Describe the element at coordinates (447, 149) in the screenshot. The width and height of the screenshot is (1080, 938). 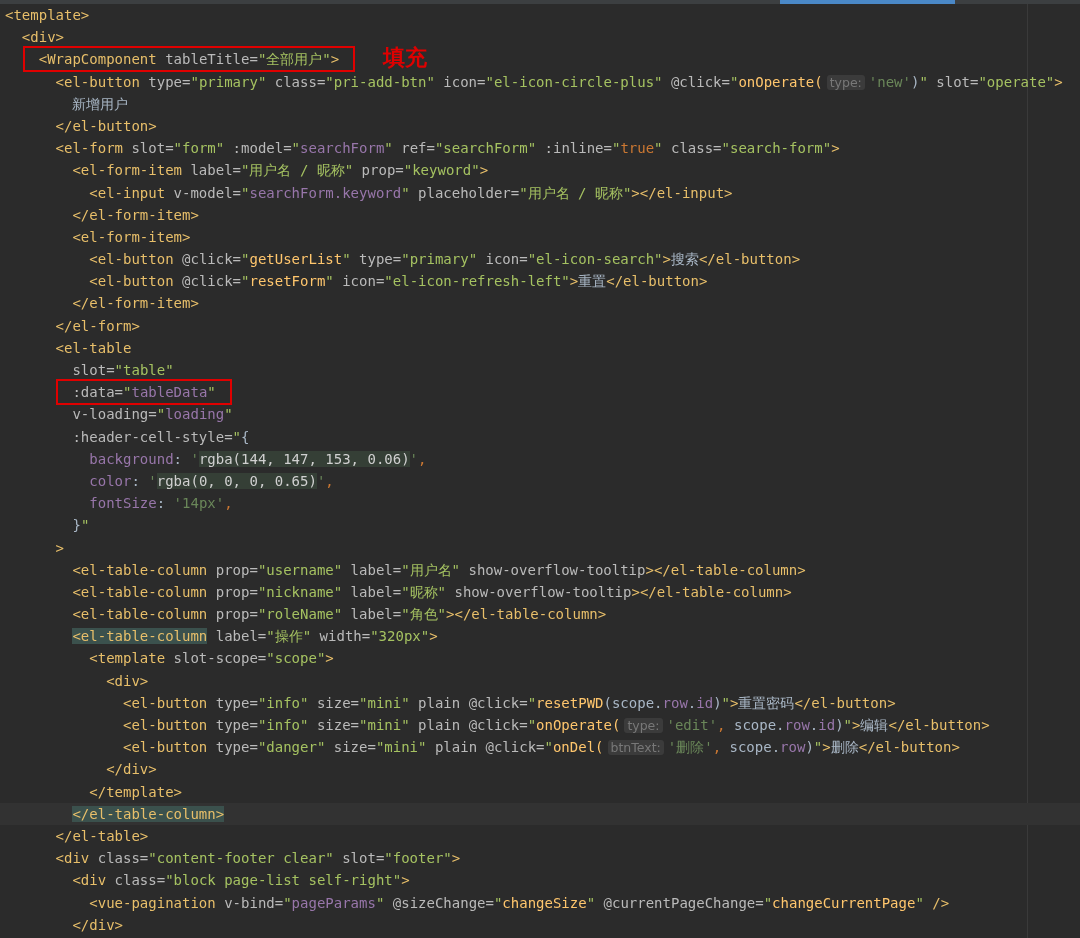
I see `code-line: <el-form slot="form" :model="searchForm" ref="searchForm" :inline="true" class="search-form">` at that location.